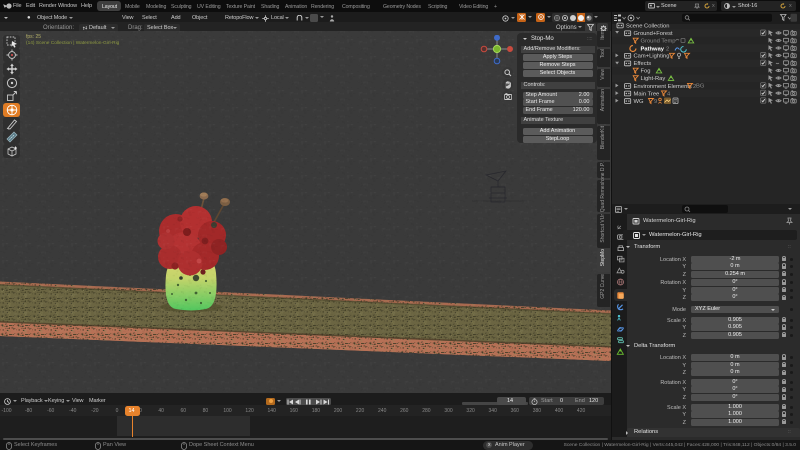 This screenshot has width=800, height=450. I want to click on svg-text: Cam+Lighting, so click(652, 57).